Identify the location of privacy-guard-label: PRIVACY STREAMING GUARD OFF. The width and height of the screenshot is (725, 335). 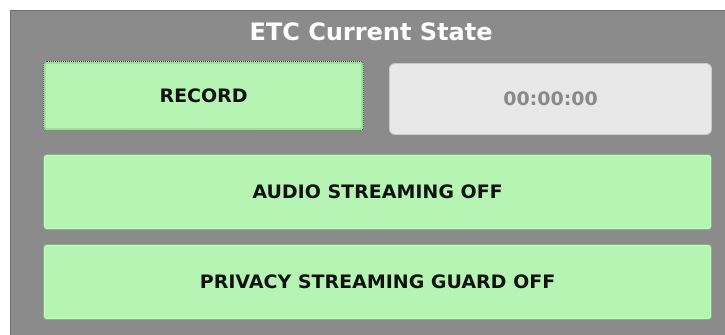
(377, 282).